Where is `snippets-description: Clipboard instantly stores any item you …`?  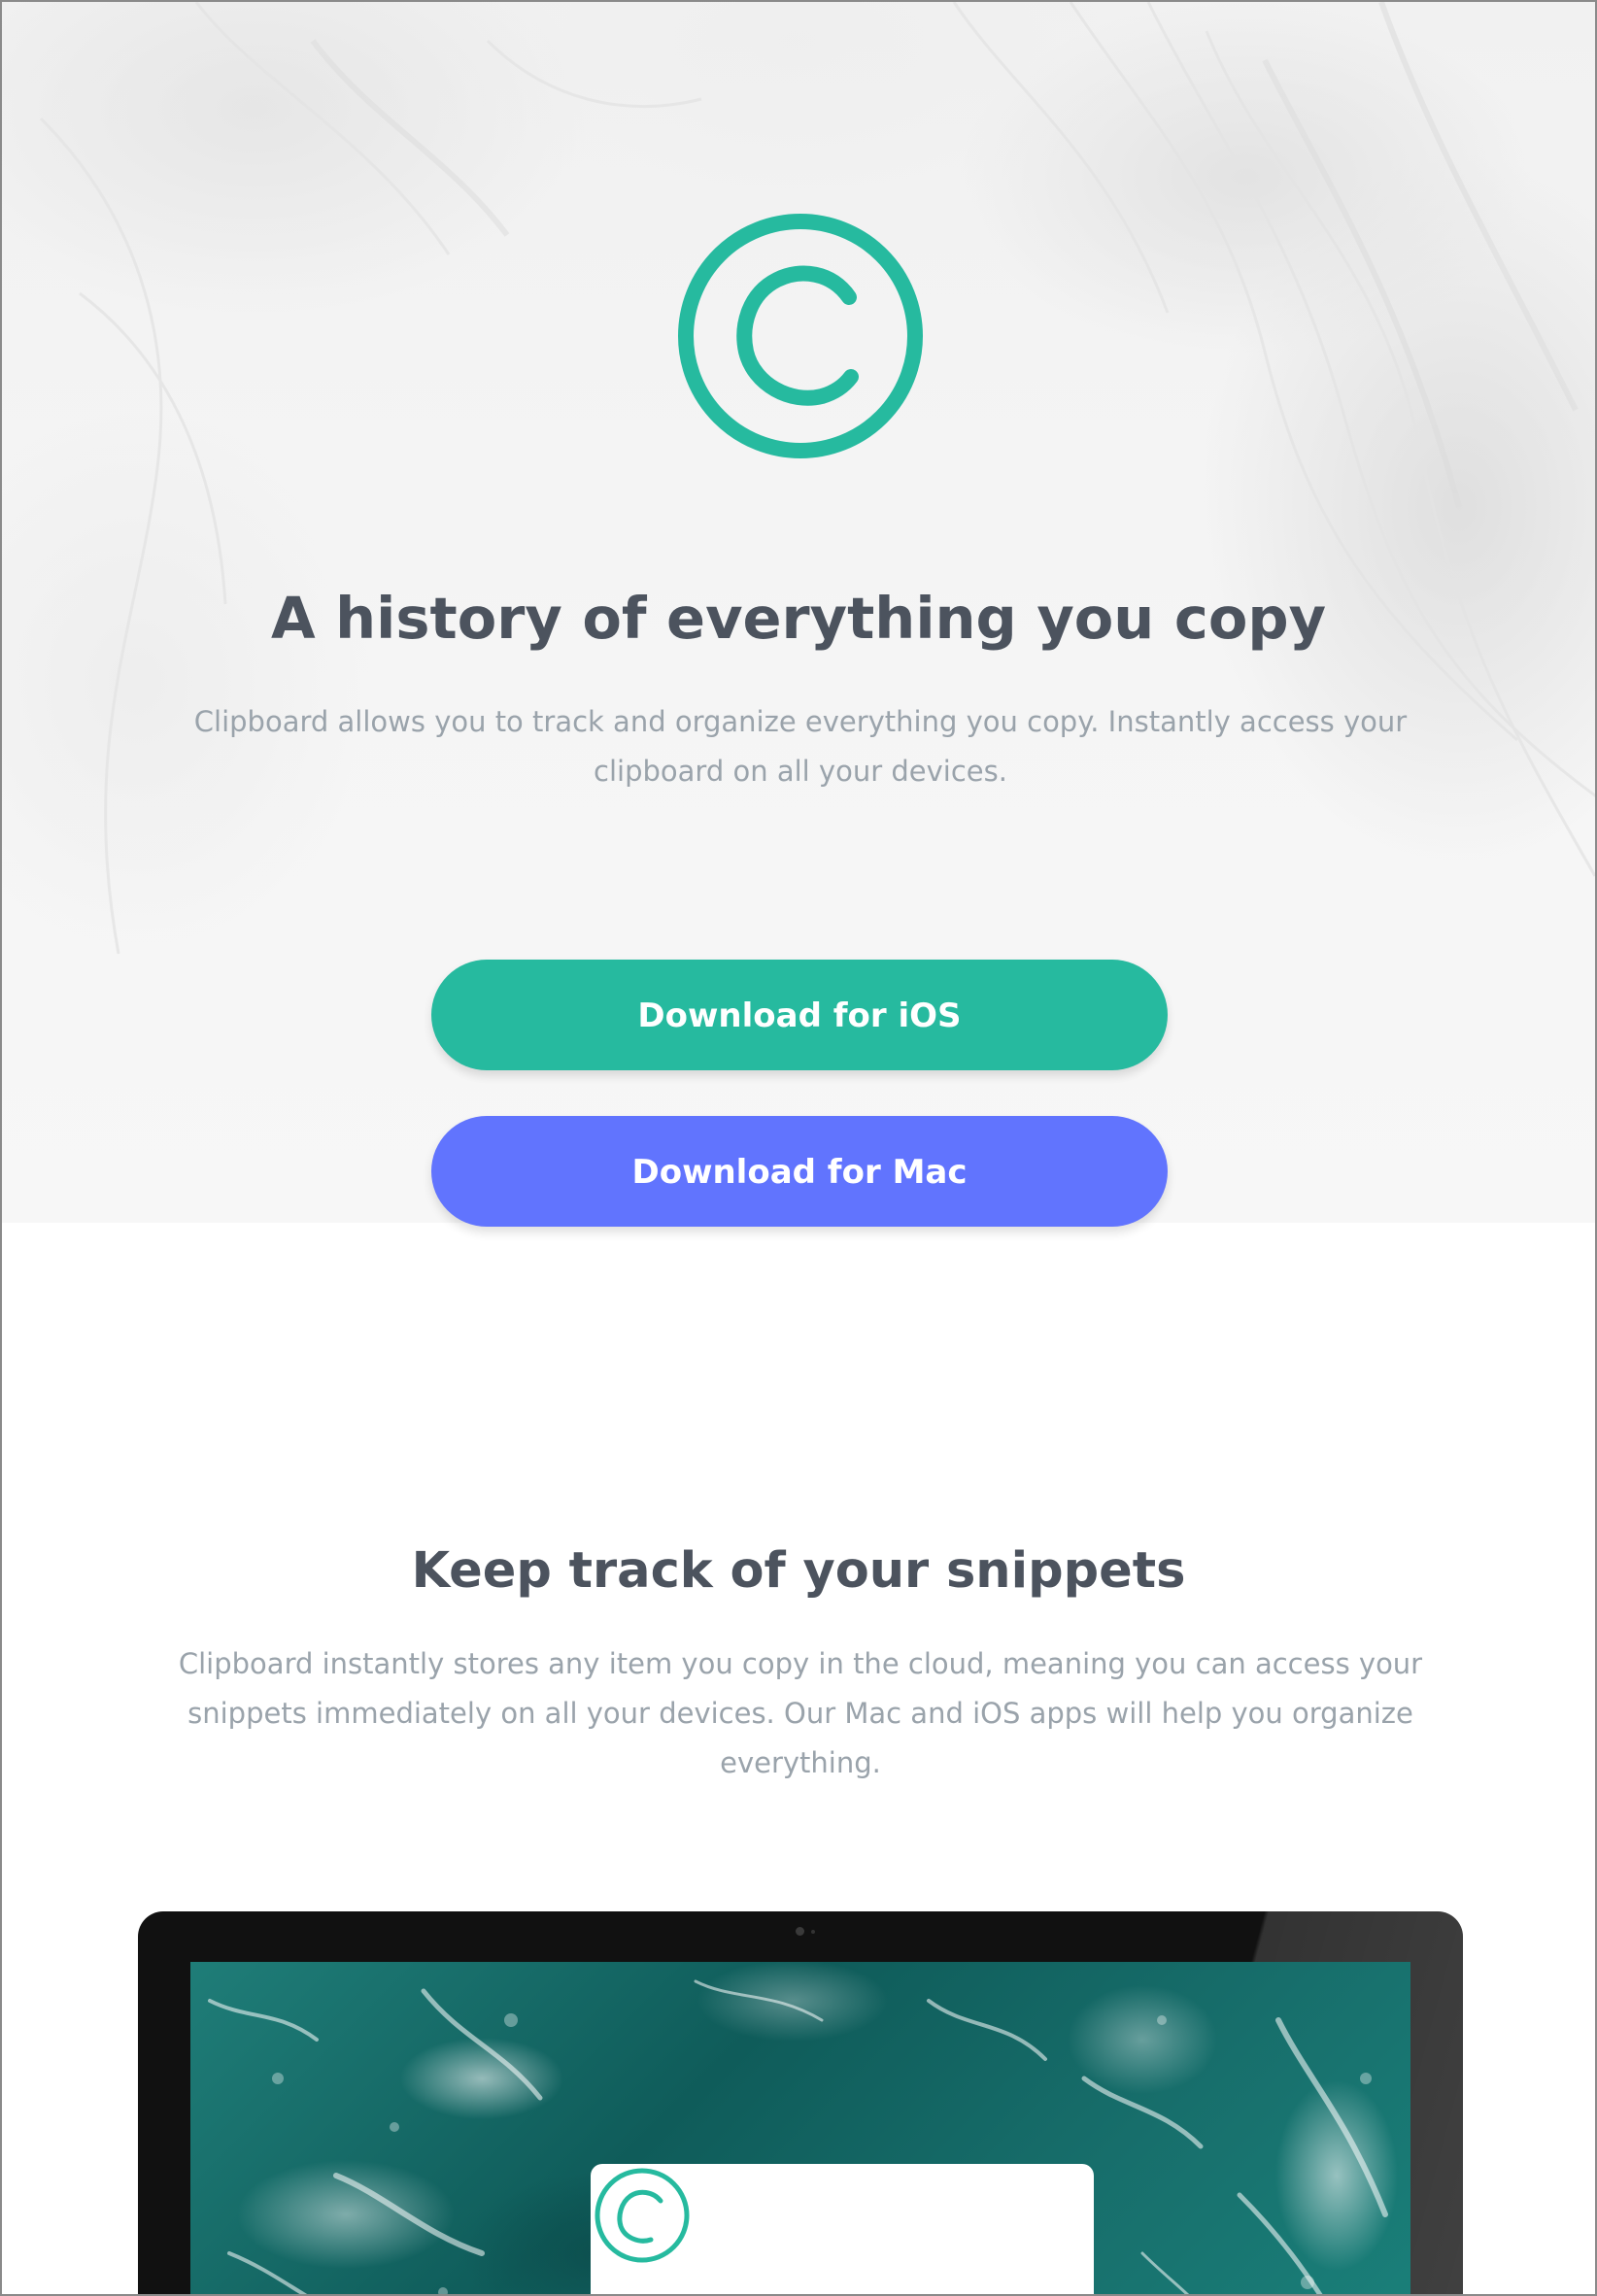 snippets-description: Clipboard instantly stores any item you … is located at coordinates (800, 1713).